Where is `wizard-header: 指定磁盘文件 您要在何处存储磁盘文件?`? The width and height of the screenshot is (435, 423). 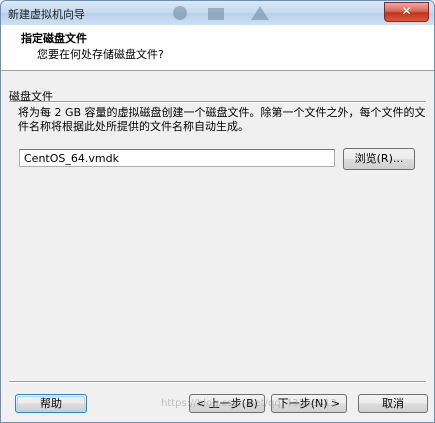
wizard-header: 指定磁盘文件 您要在何处存储磁盘文件? is located at coordinates (217, 48).